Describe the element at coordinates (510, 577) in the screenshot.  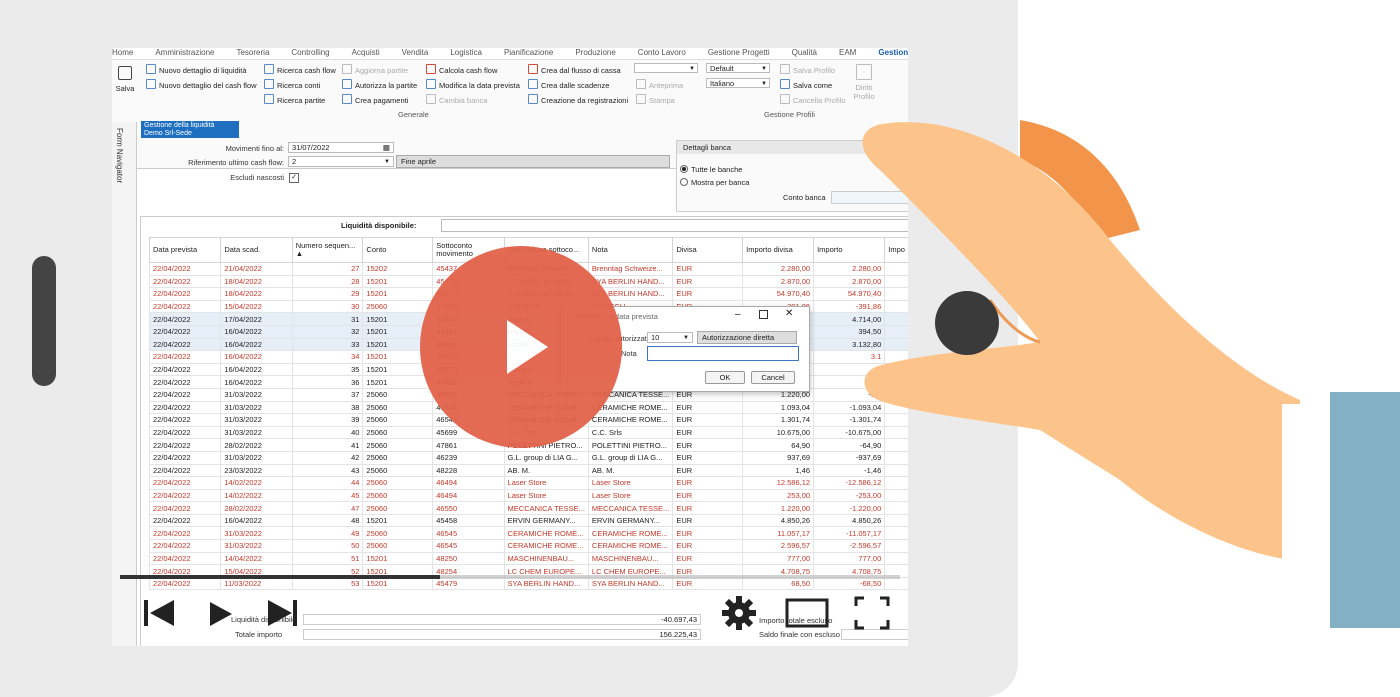
I see `seek-bar` at that location.